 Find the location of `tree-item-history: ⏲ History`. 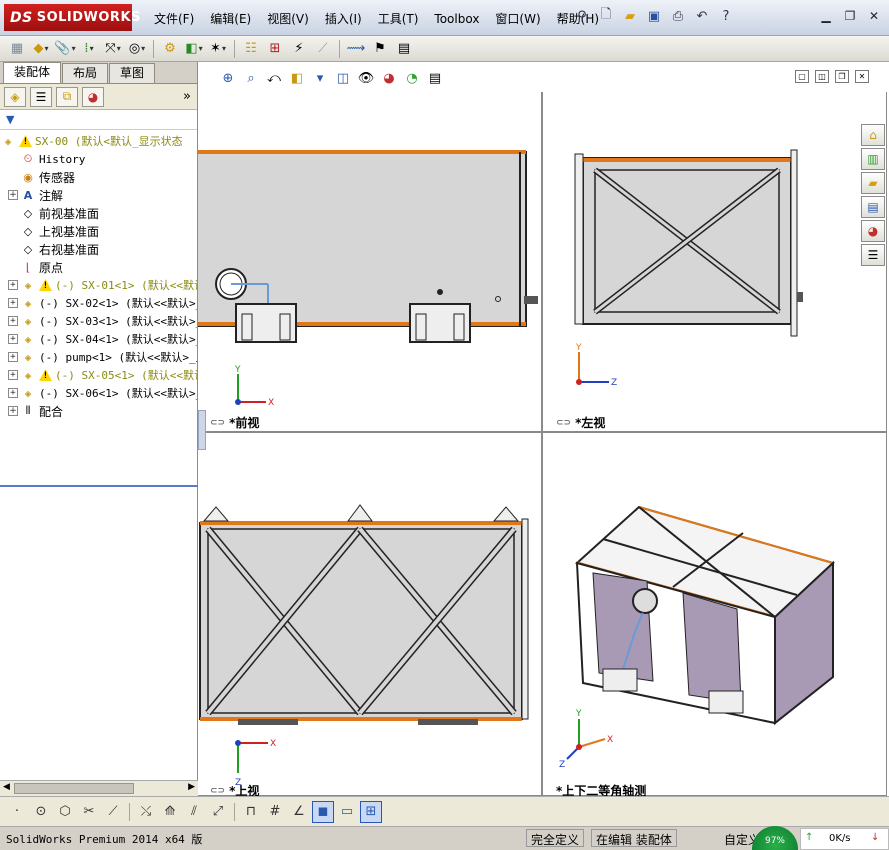

tree-item-history: ⏲ History is located at coordinates (98, 159).